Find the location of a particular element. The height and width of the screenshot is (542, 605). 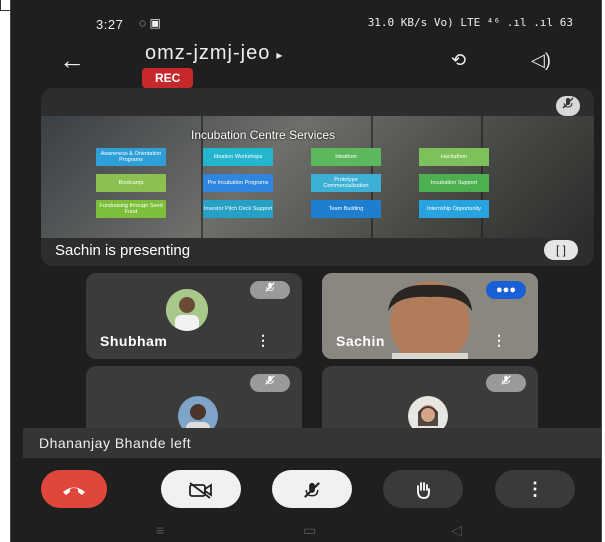

participant-tile-shubham: Shubham ⋮ is located at coordinates (194, 316).